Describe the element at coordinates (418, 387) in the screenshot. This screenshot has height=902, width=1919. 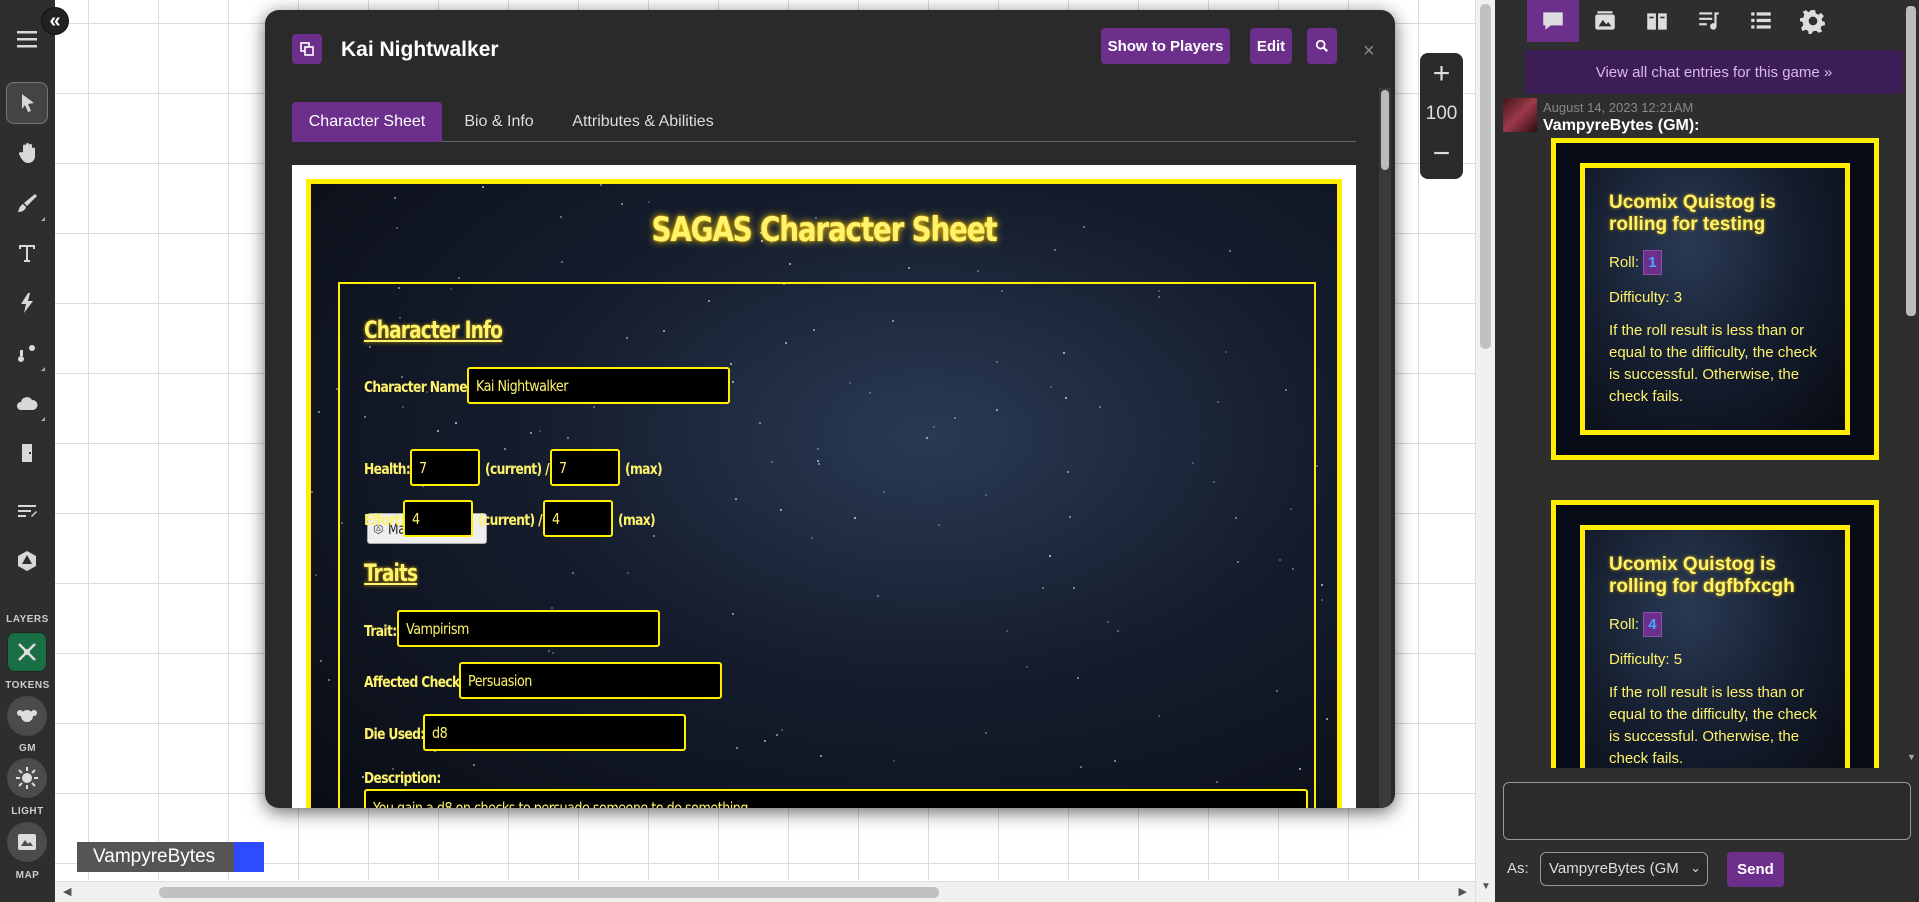
I see `character-name-label: Character Name:` at that location.